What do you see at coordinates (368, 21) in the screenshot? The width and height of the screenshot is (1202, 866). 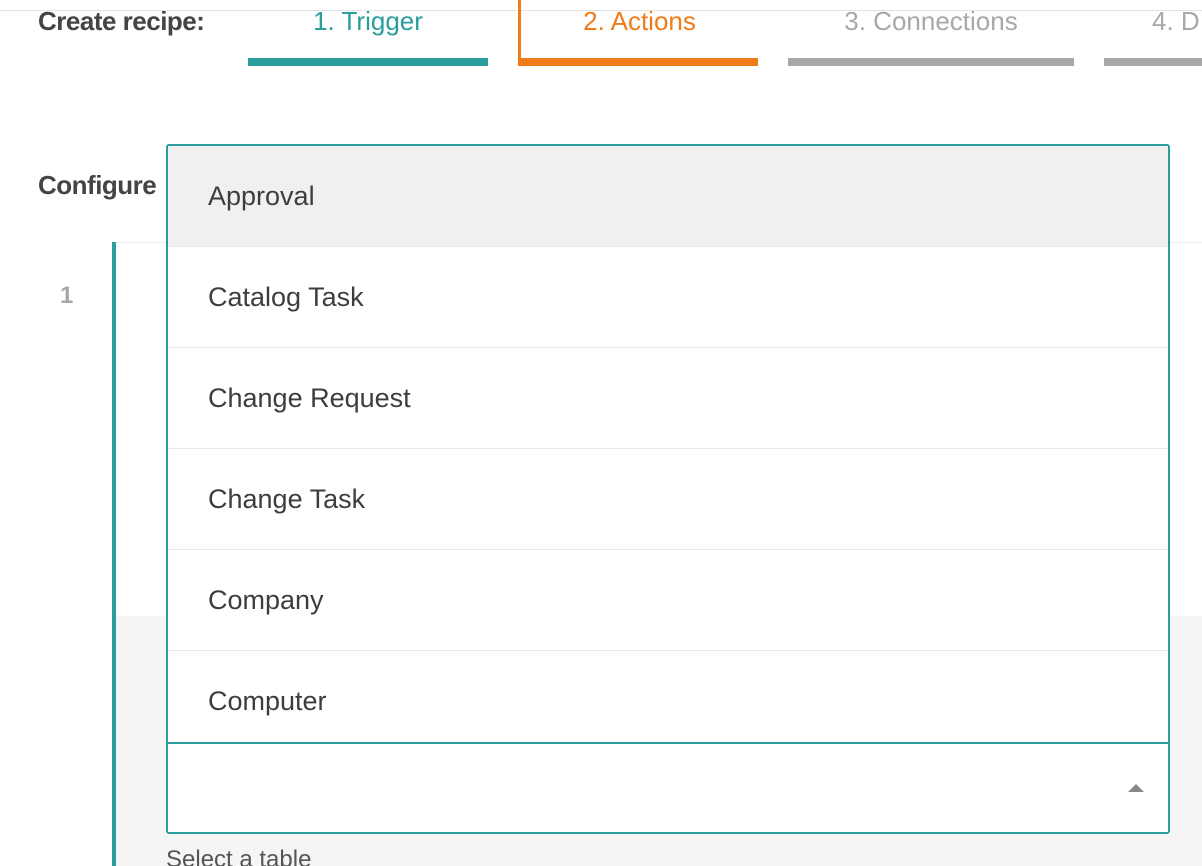 I see `step-tab-label: 1. Trigger` at bounding box center [368, 21].